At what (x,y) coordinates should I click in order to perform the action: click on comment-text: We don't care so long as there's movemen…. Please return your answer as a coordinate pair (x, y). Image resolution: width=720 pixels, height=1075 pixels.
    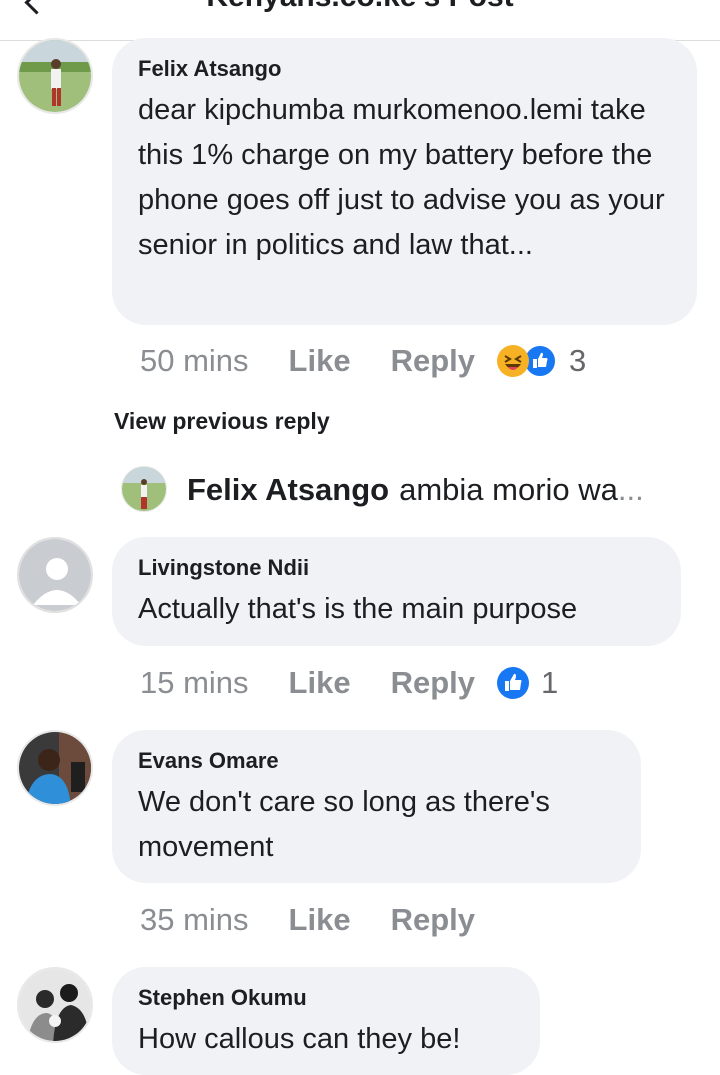
    Looking at the image, I should click on (344, 824).